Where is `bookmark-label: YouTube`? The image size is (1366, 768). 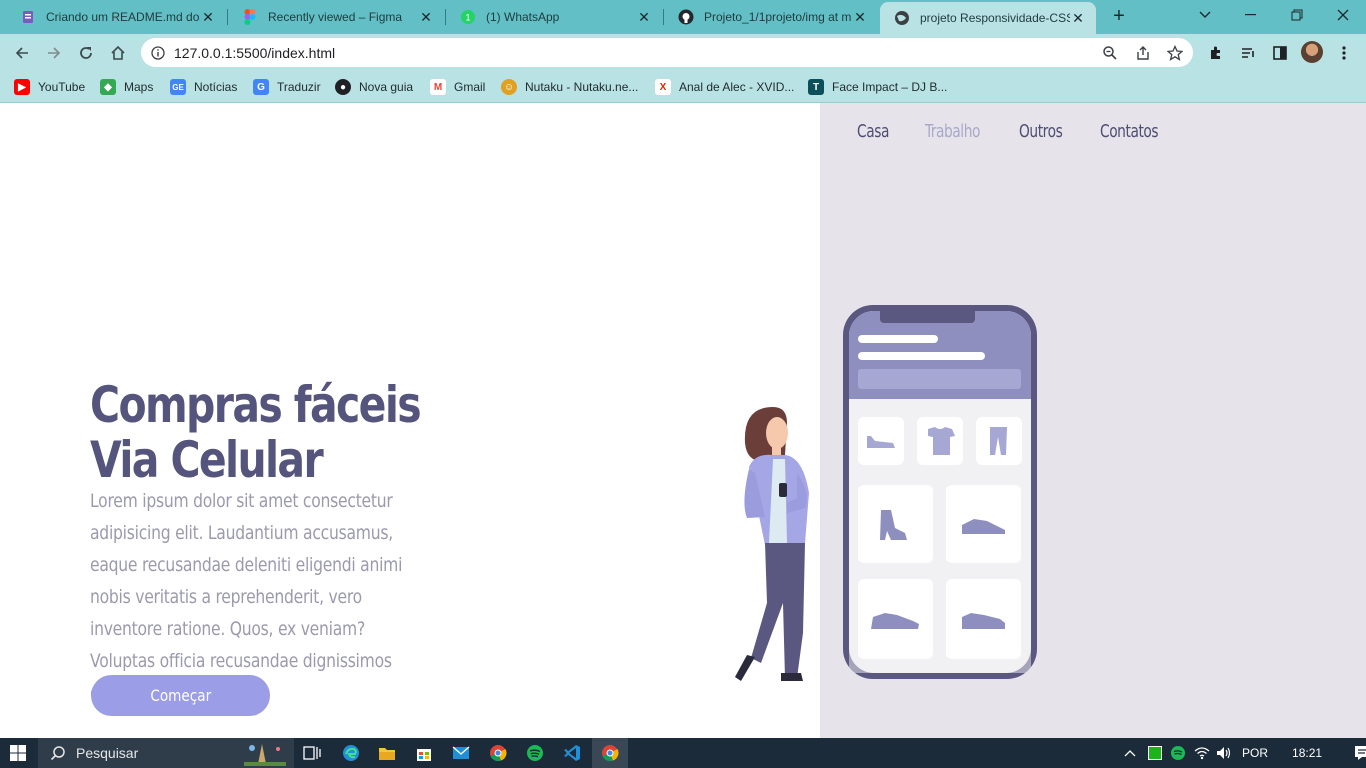
bookmark-label: YouTube is located at coordinates (62, 87).